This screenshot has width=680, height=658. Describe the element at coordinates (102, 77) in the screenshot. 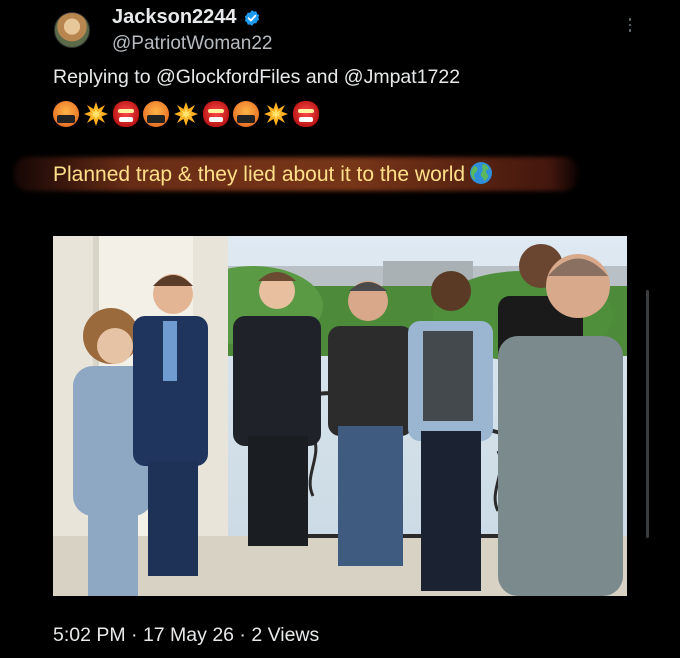

I see `reply-prefix: Replying to` at that location.